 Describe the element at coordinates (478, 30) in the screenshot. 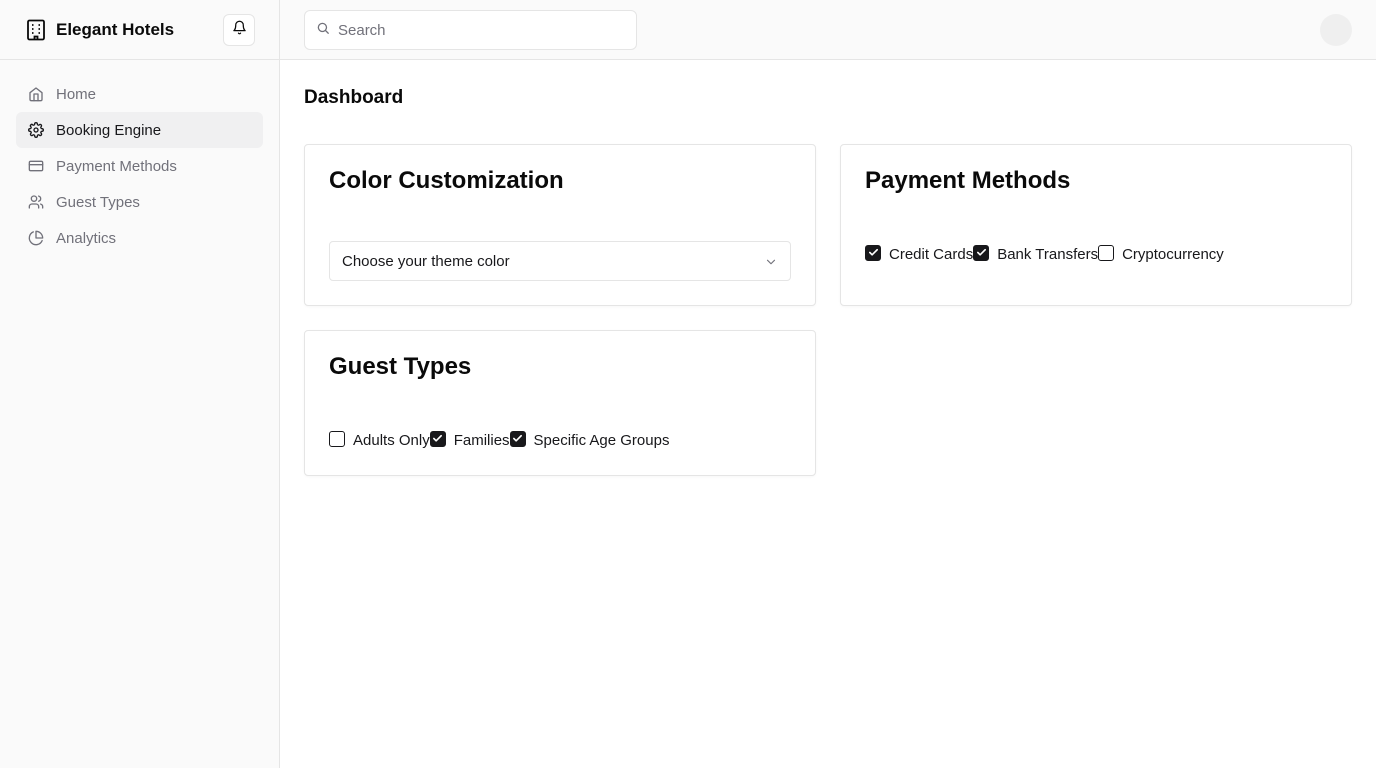

I see `search-input` at that location.